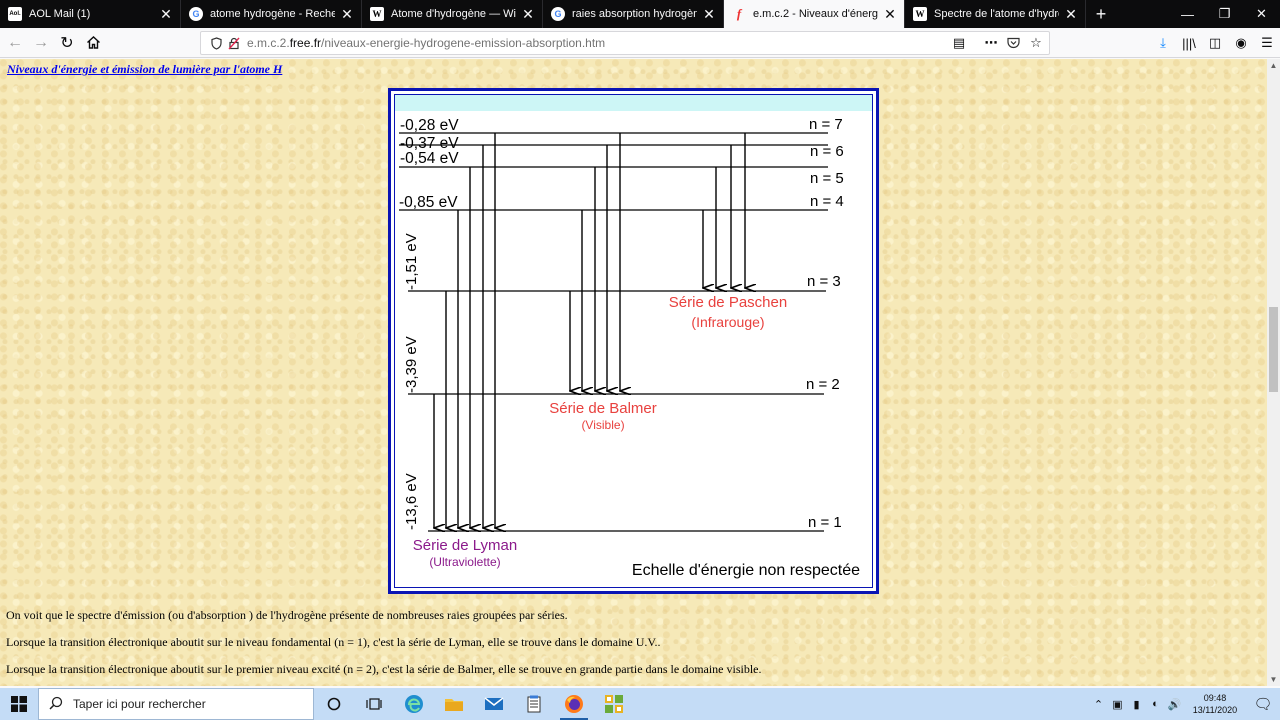 This screenshot has width=1280, height=720. I want to click on energy-label-n2: -3,39 eV, so click(411, 364).